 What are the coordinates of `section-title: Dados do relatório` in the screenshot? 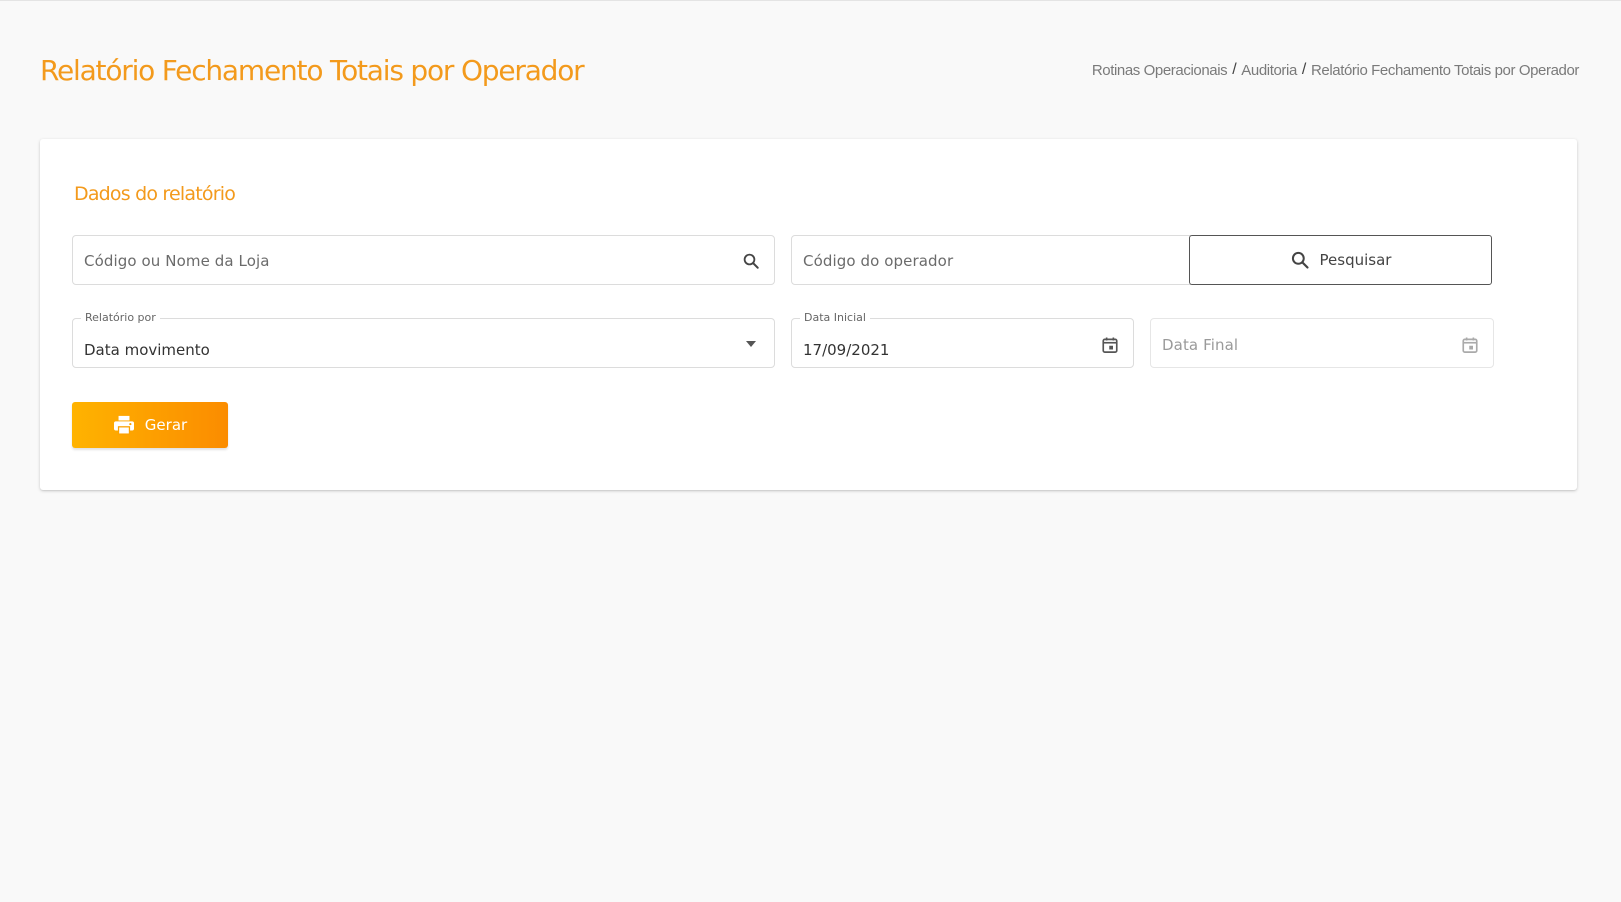 It's located at (155, 194).